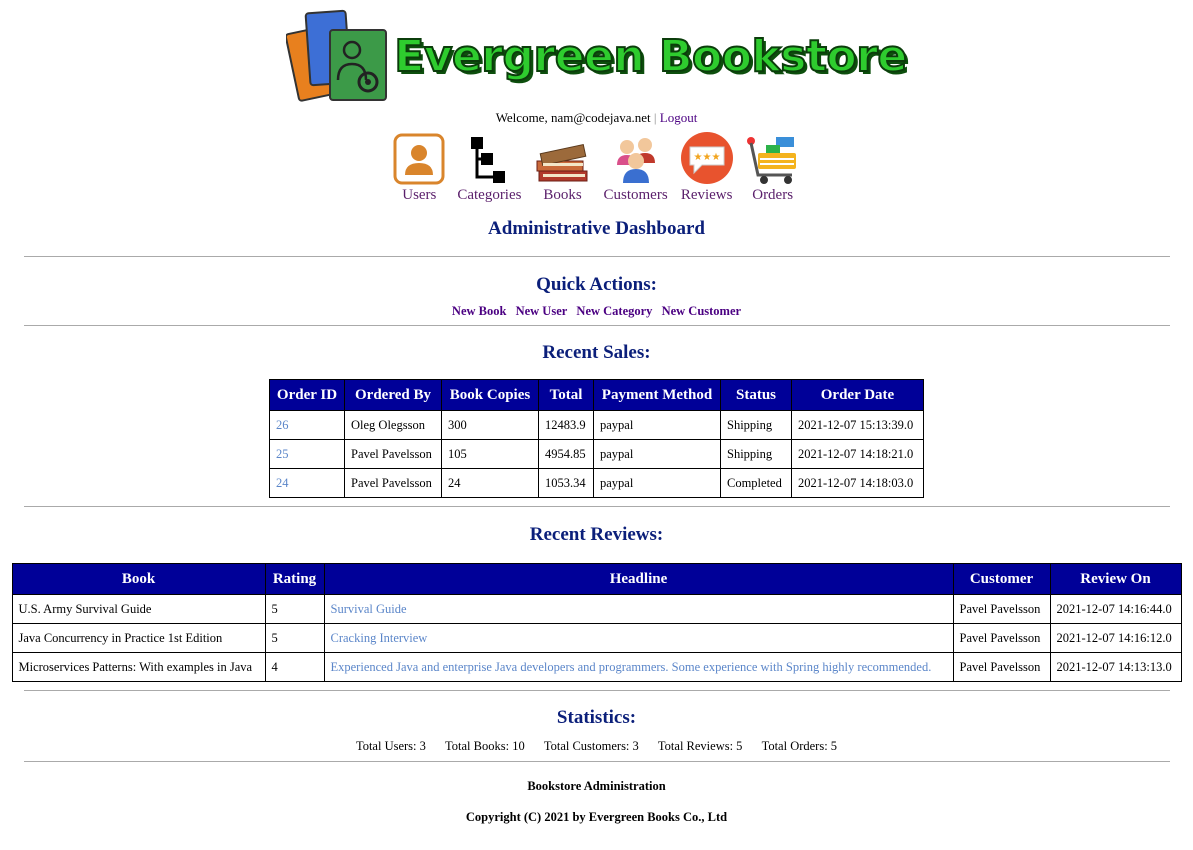  I want to click on recent-reviews-title: Recent Reviews:, so click(596, 534).